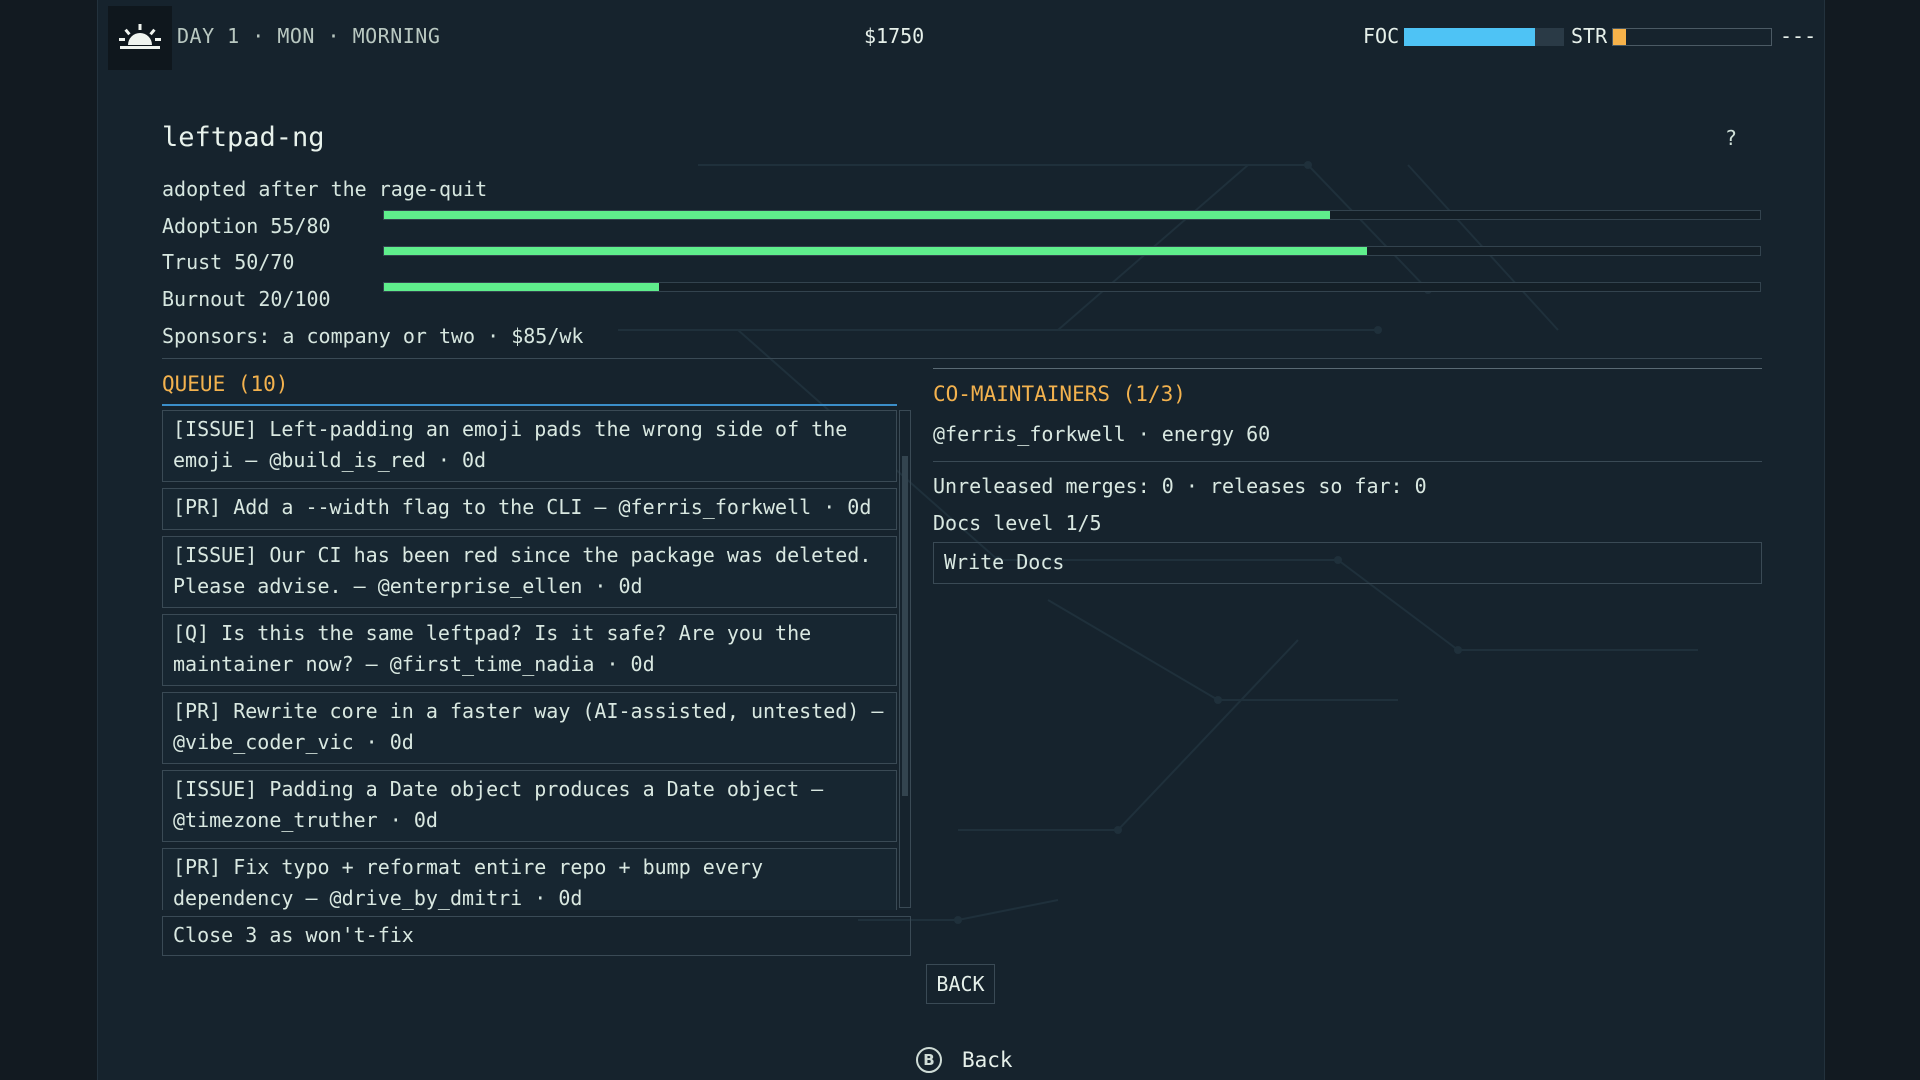  What do you see at coordinates (1798, 36) in the screenshot?
I see `status-dashes: ---` at bounding box center [1798, 36].